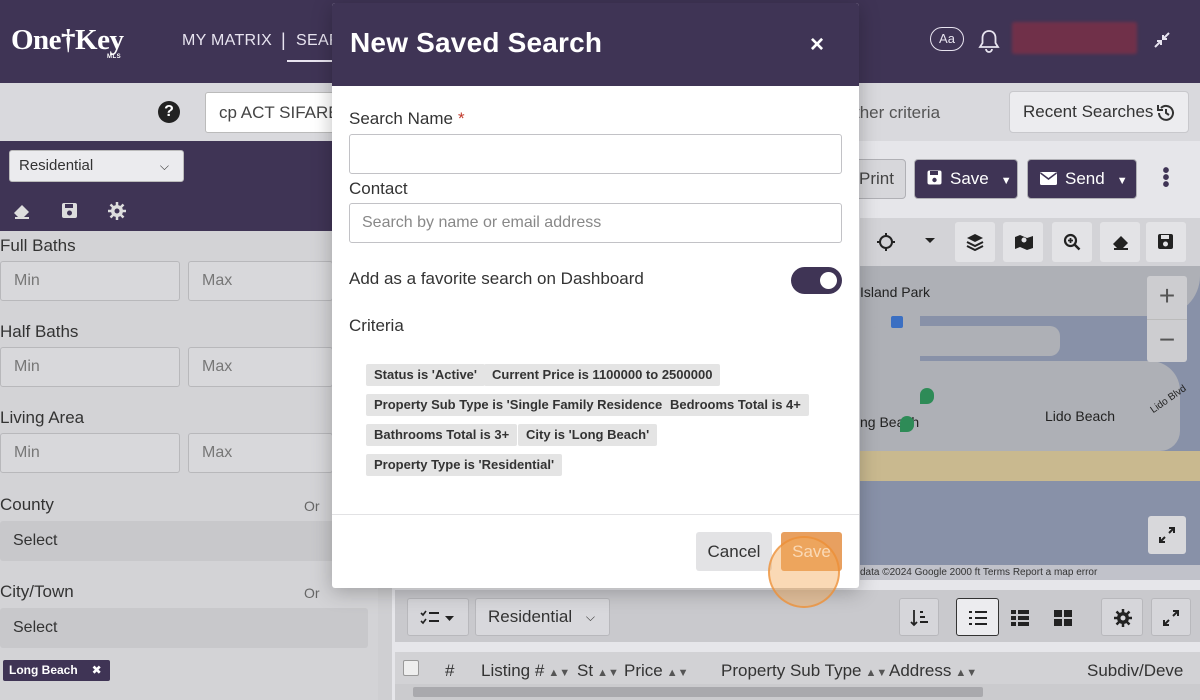 This screenshot has width=1200, height=700. Describe the element at coordinates (947, 39) in the screenshot. I see `text-size-button: Aa` at that location.